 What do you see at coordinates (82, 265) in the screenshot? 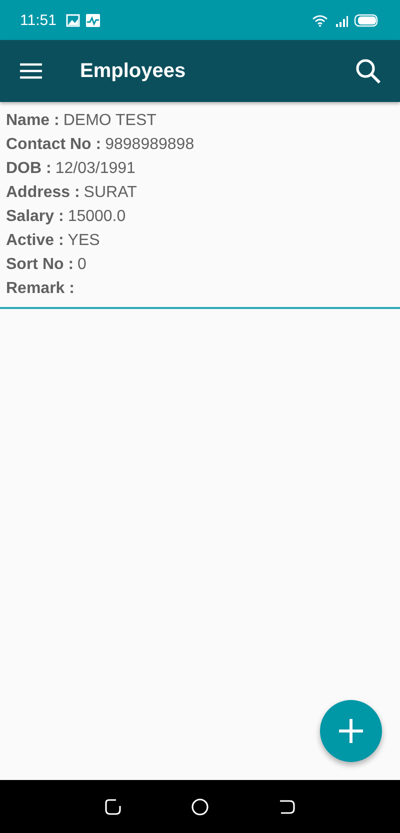
I see `field-value: 0` at bounding box center [82, 265].